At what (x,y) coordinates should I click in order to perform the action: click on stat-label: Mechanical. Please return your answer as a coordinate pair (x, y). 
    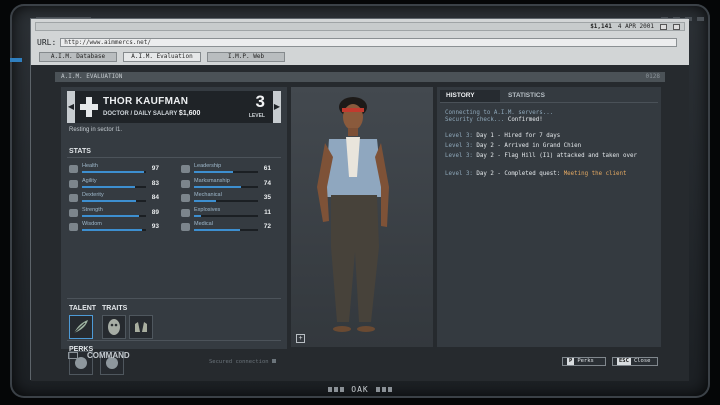
    Looking at the image, I should click on (208, 195).